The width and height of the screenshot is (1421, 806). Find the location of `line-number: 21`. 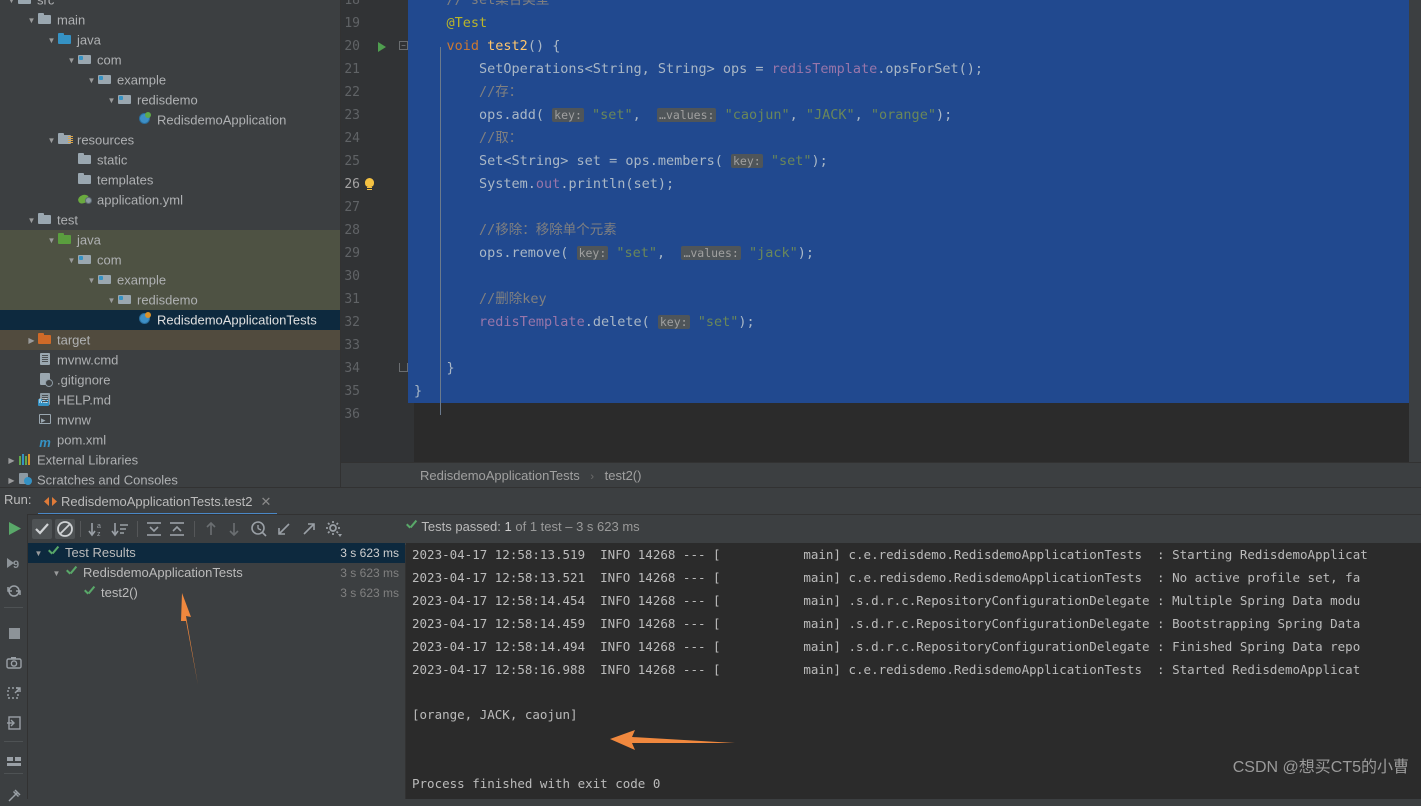

line-number: 21 is located at coordinates (352, 69).